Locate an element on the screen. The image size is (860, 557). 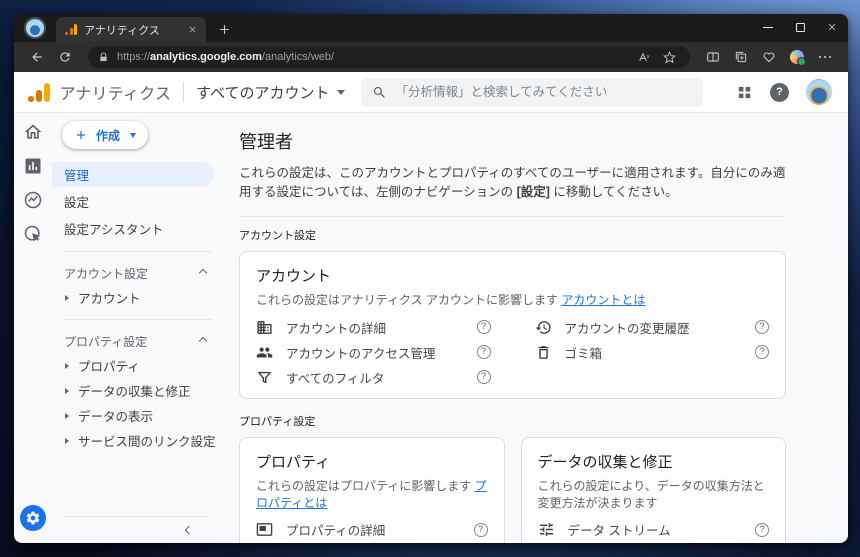
property-details-row: プロパティの詳細 is located at coordinates (372, 530).